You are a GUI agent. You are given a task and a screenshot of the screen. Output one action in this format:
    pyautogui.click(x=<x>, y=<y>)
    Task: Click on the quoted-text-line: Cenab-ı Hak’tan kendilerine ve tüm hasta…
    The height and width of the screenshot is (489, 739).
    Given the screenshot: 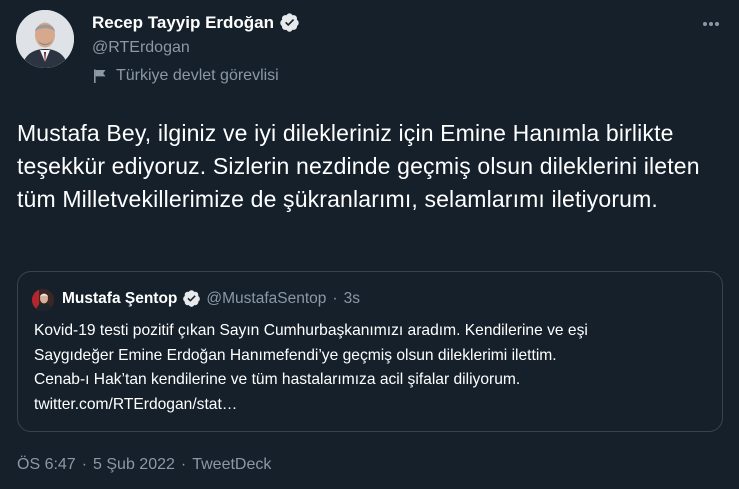 What is the action you would take?
    pyautogui.click(x=277, y=379)
    